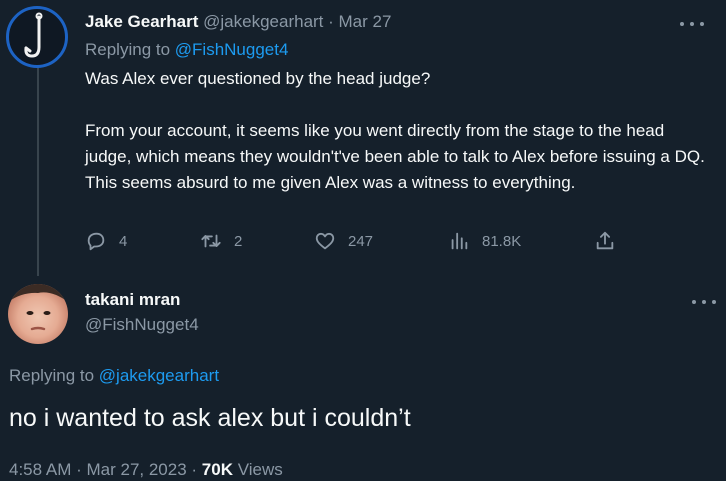  Describe the element at coordinates (325, 241) in the screenshot. I see `like-icon` at that location.